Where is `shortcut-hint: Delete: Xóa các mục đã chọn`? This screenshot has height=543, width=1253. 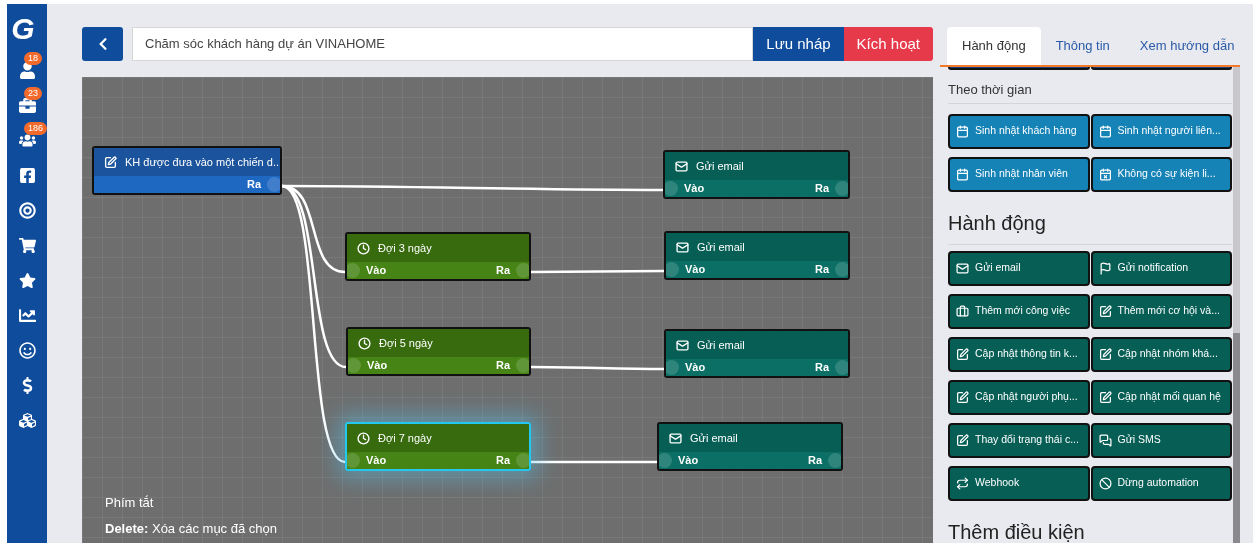 shortcut-hint: Delete: Xóa các mục đã chọn is located at coordinates (191, 528).